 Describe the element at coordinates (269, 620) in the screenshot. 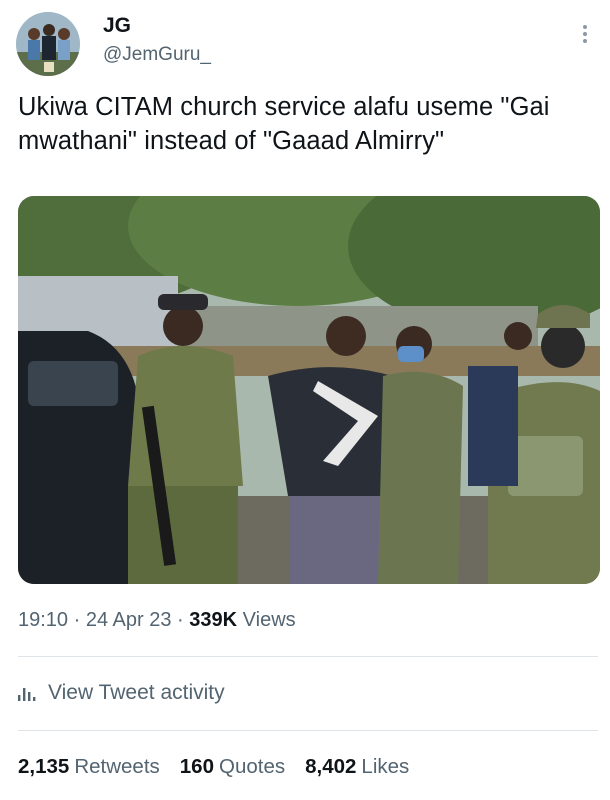

I see `views-label: Views` at that location.